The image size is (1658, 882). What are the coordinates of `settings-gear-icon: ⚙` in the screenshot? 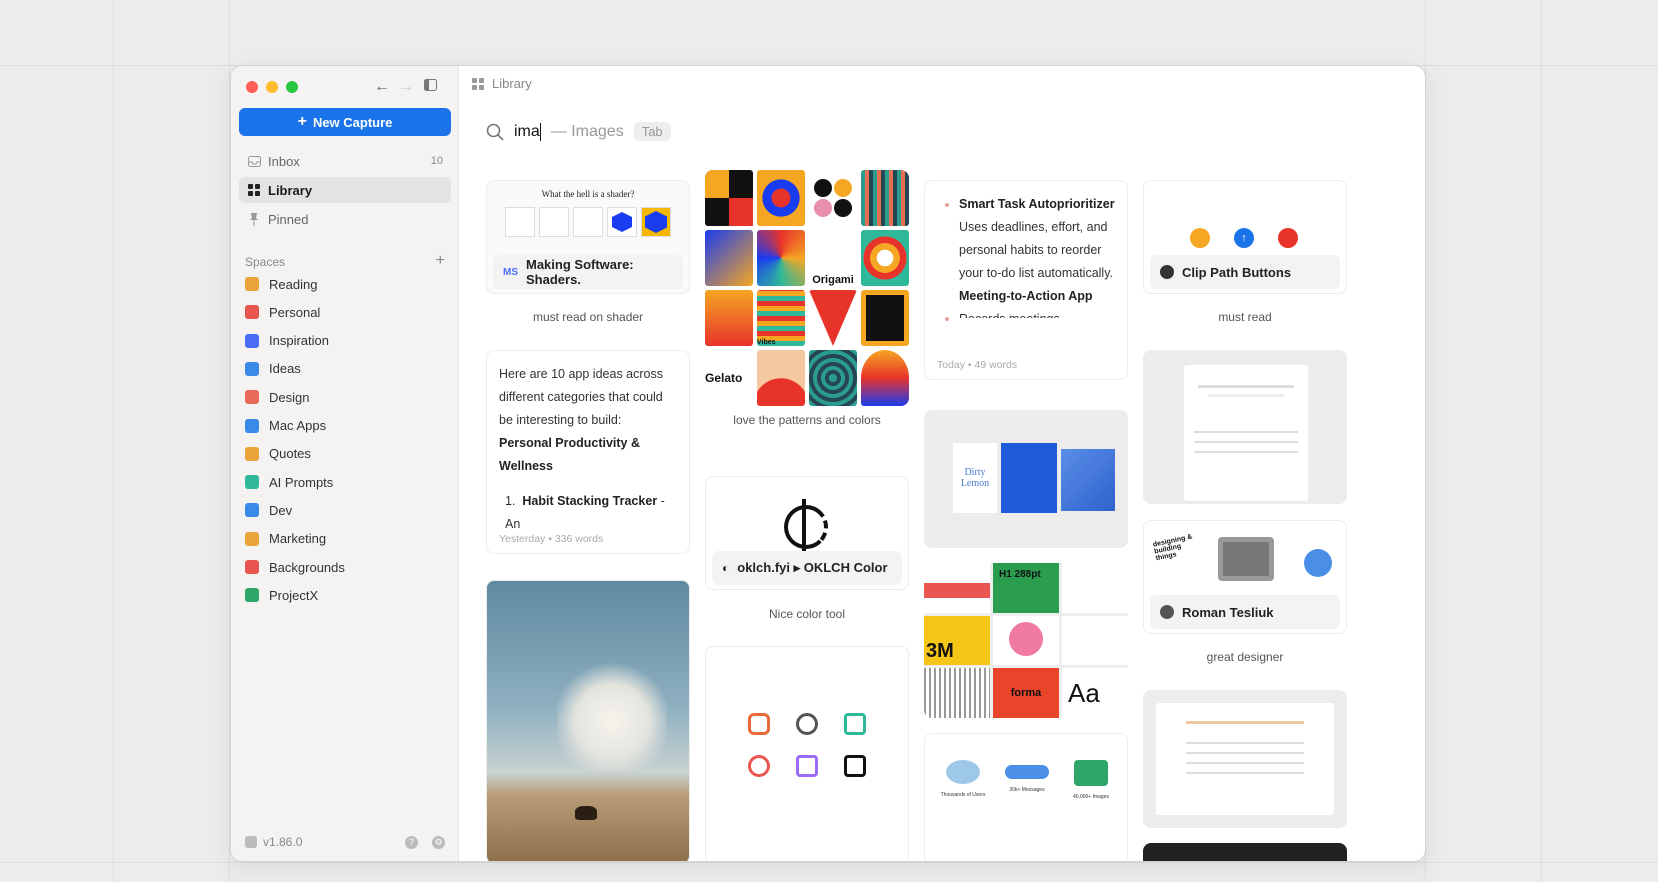 It's located at (438, 842).